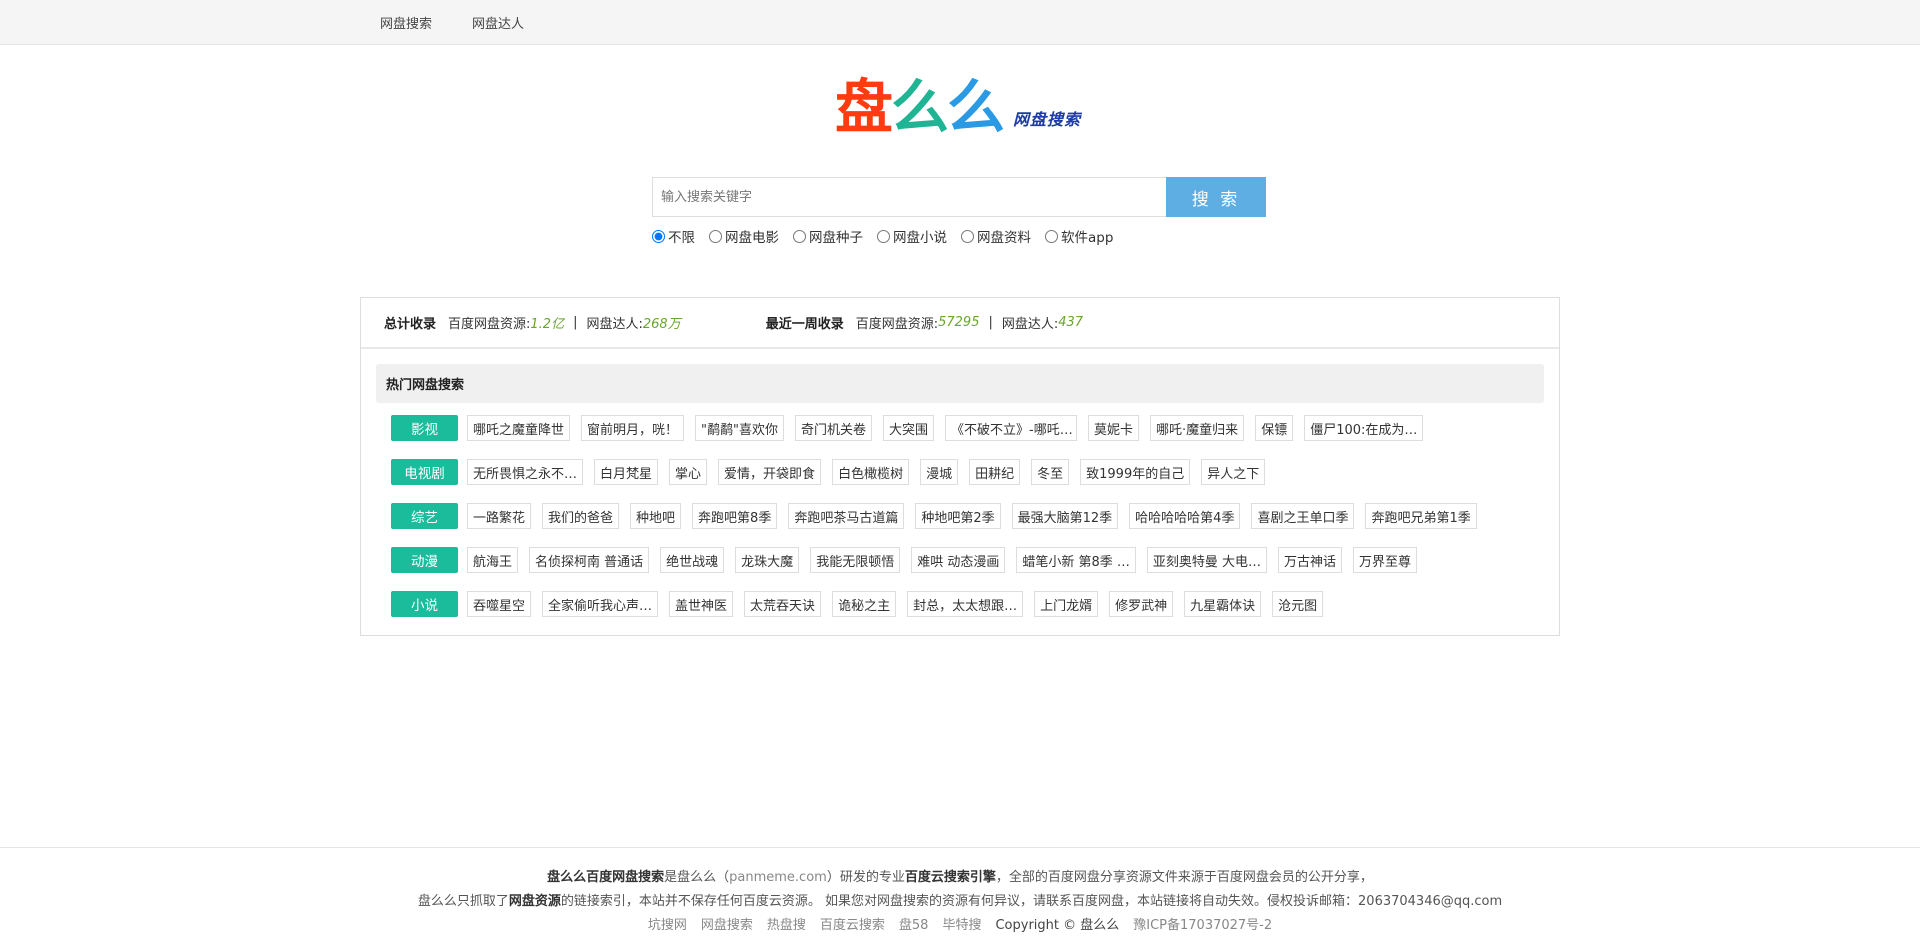  Describe the element at coordinates (406, 22) in the screenshot. I see `nav-link-search: 网盘搜索` at that location.